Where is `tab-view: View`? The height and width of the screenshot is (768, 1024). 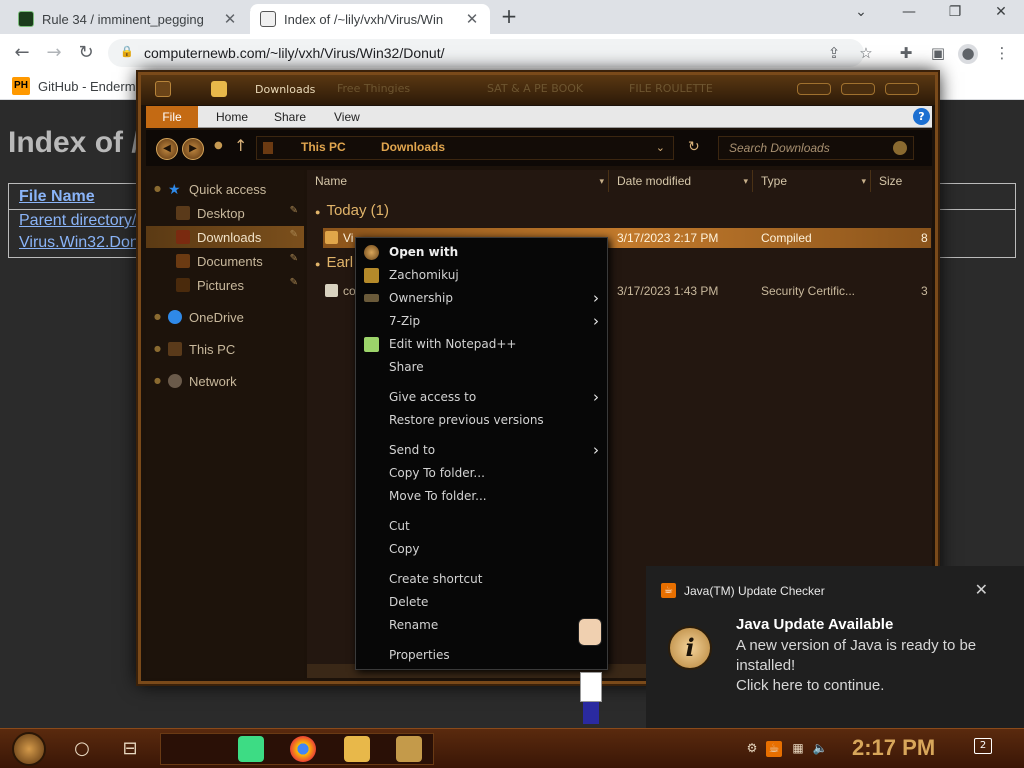 tab-view: View is located at coordinates (347, 117).